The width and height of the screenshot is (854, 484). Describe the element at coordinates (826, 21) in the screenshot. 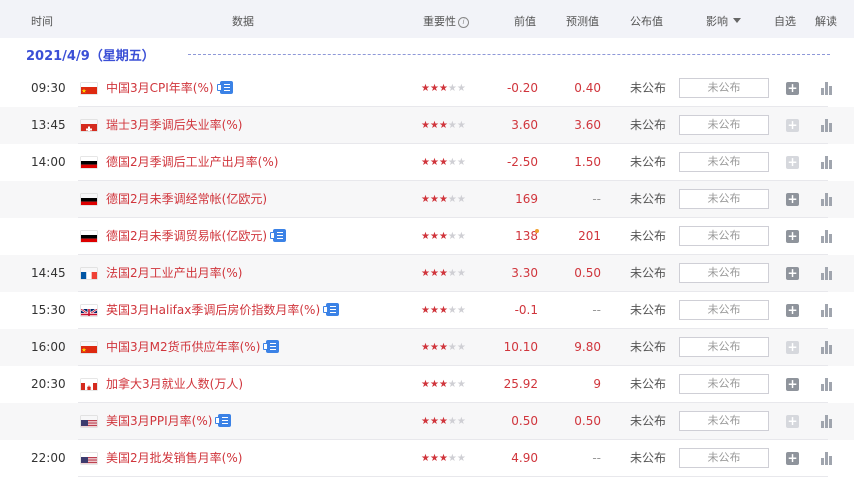

I see `header-interpret: 解读` at that location.